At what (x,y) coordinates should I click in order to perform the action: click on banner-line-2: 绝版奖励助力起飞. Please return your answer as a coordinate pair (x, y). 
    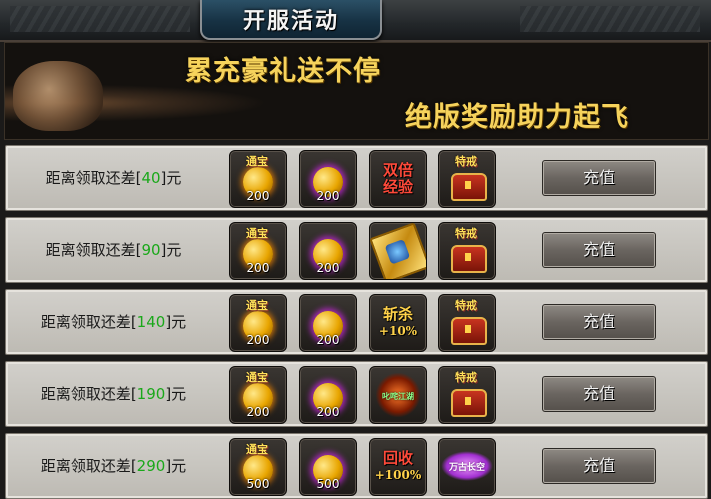
    Looking at the image, I should click on (517, 117).